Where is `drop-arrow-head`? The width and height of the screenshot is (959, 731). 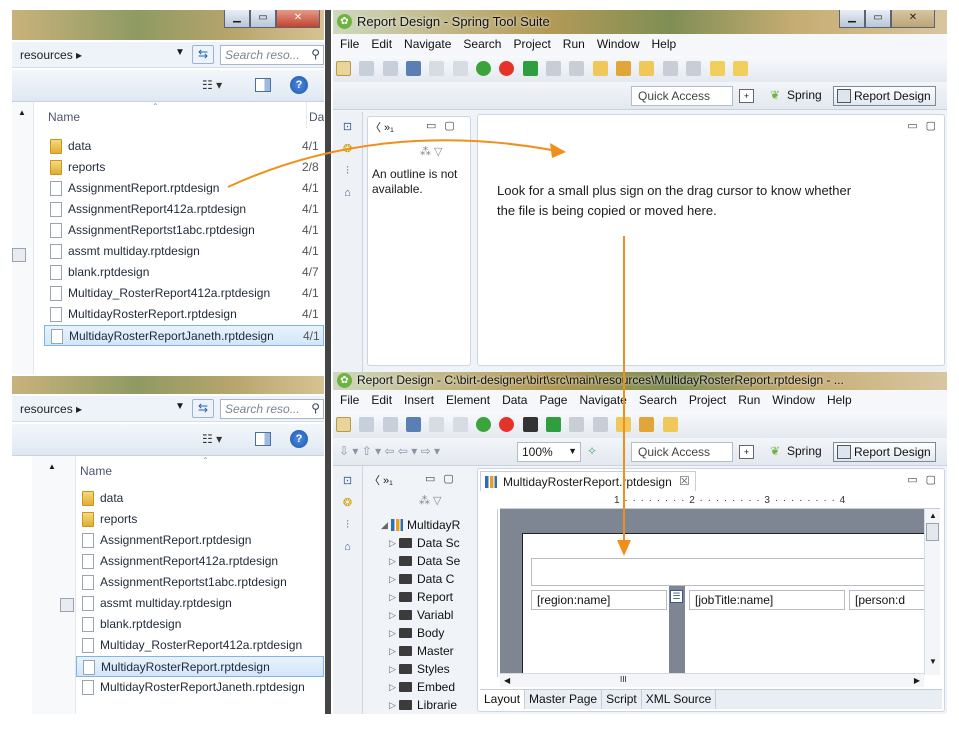
drop-arrow-head is located at coordinates (624, 548).